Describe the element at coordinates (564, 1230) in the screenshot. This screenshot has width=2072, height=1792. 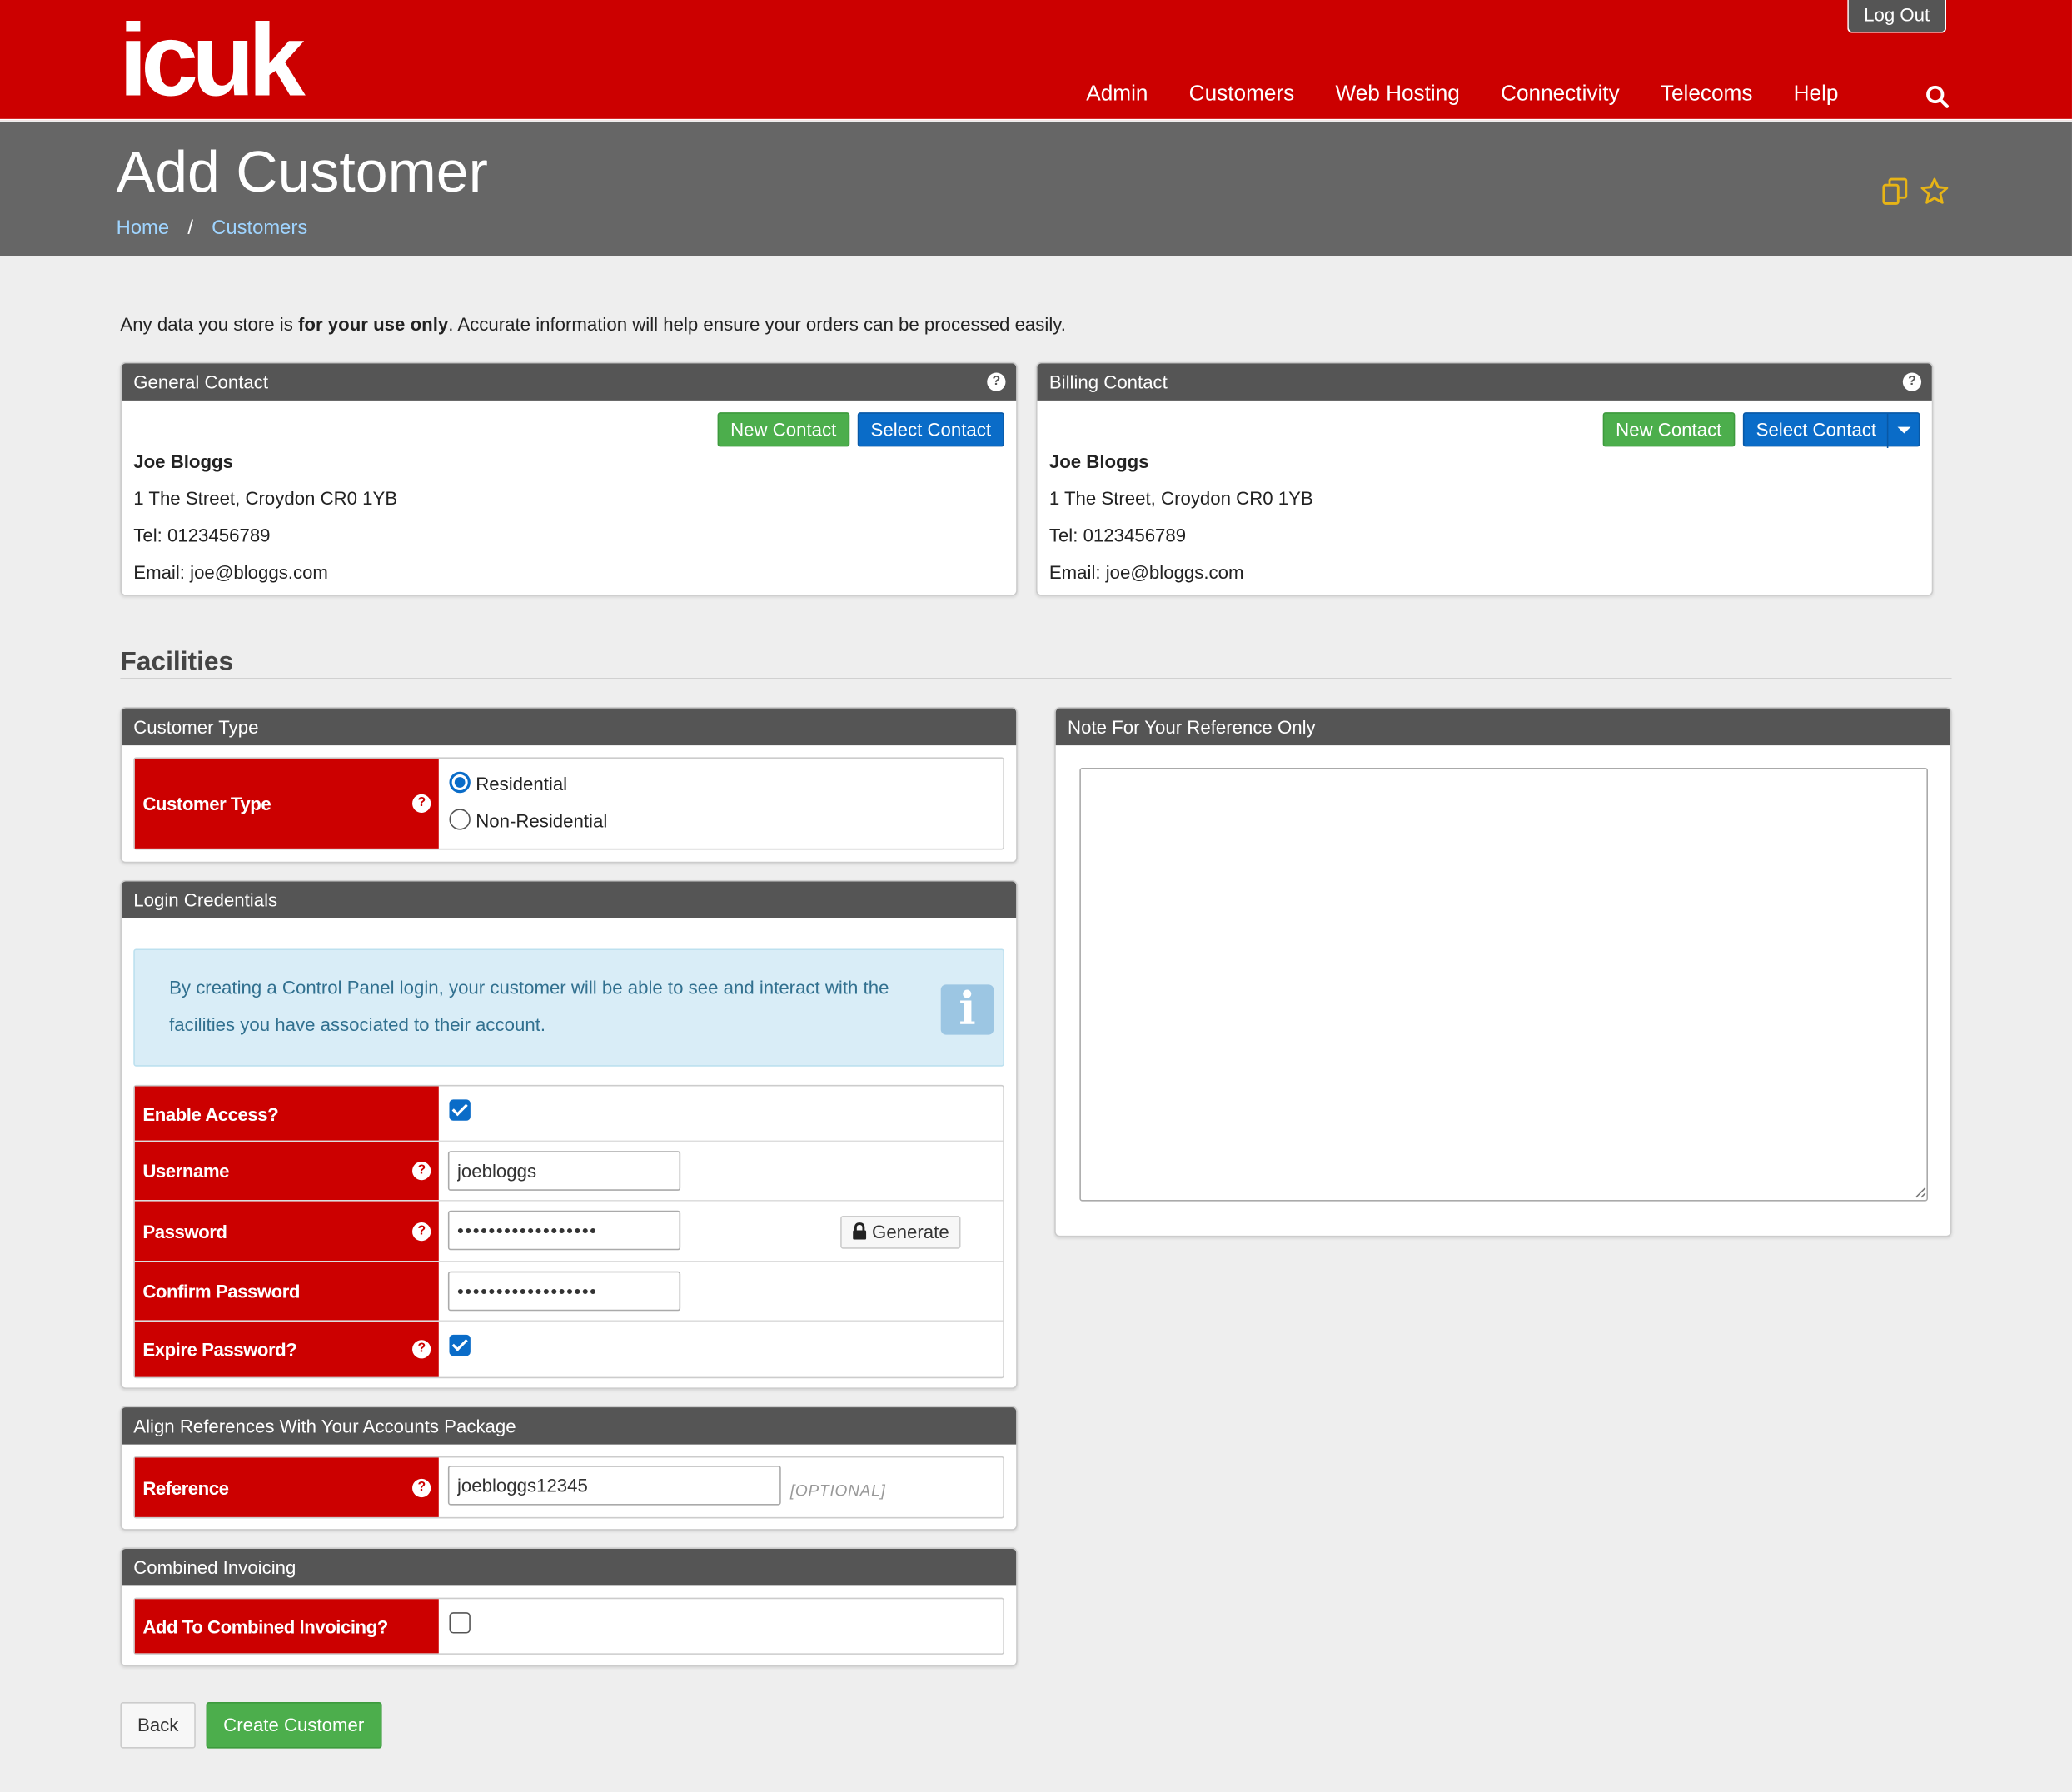
I see `password-input` at that location.